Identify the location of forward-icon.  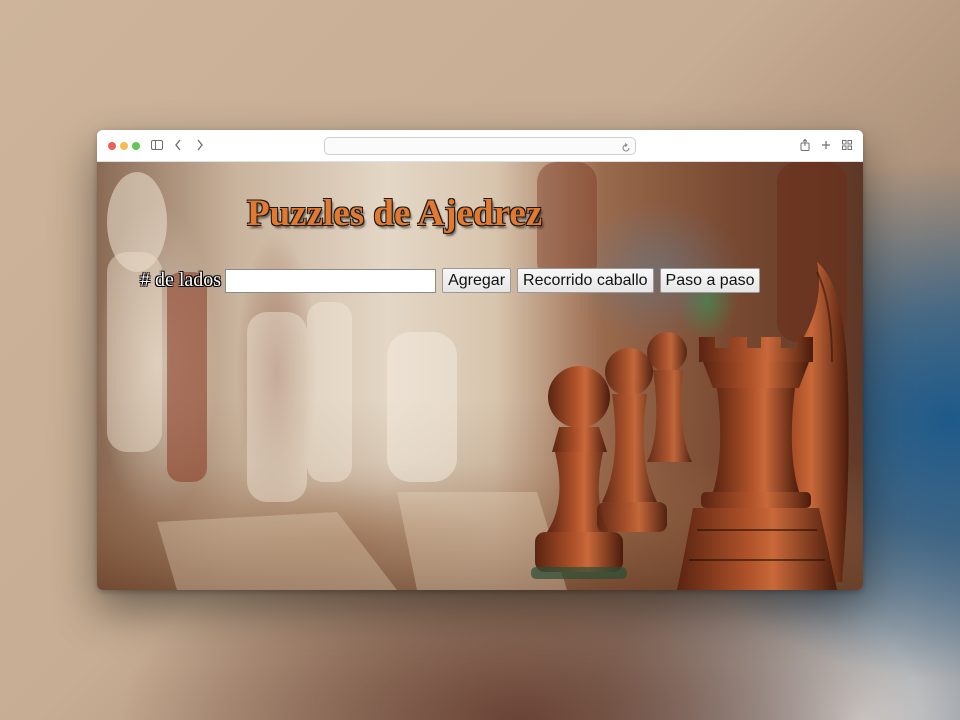
(200, 145).